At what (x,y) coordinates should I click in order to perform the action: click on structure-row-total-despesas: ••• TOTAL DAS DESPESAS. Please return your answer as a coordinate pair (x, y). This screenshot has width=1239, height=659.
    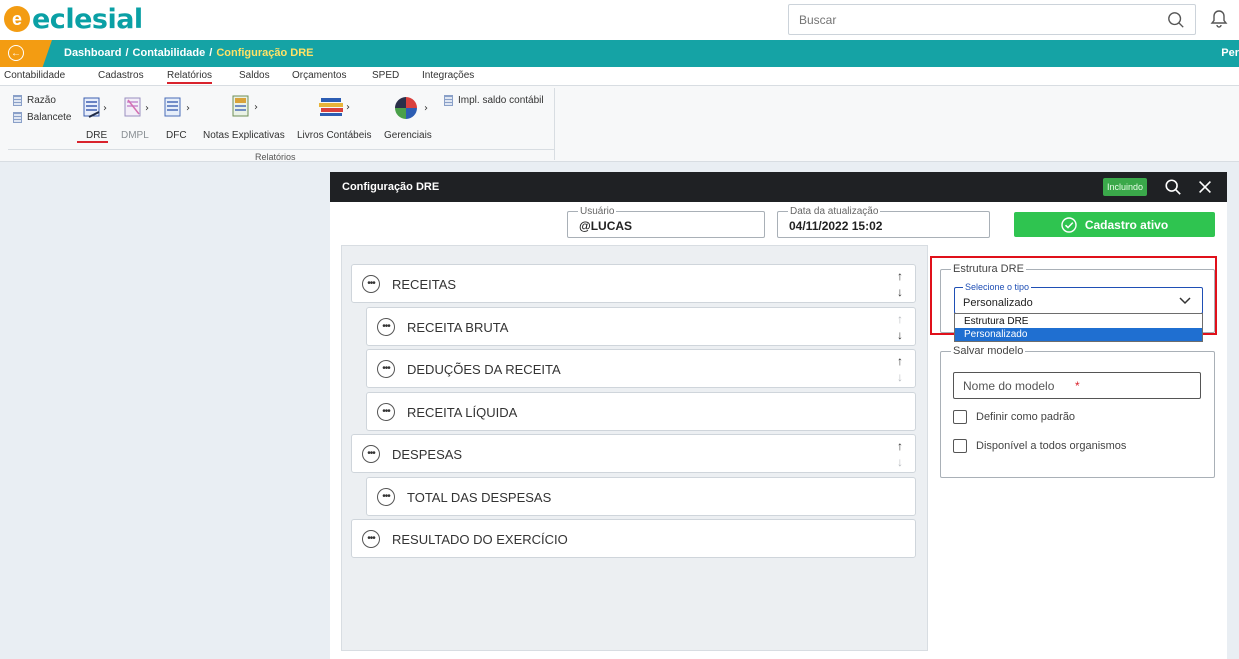
    Looking at the image, I should click on (641, 496).